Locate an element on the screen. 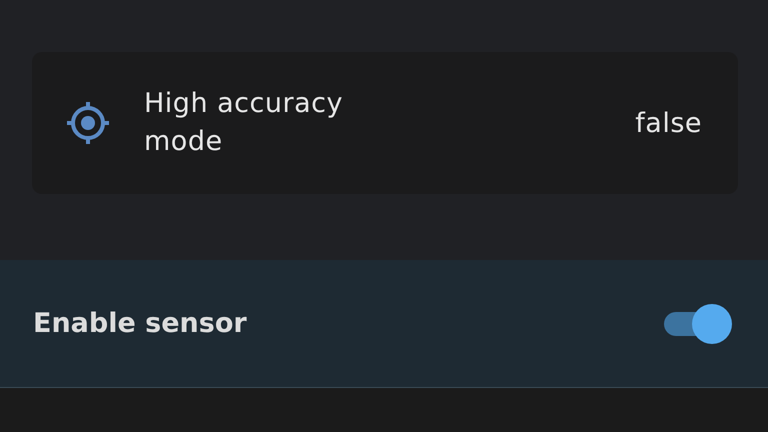  setting-value: false is located at coordinates (668, 123).